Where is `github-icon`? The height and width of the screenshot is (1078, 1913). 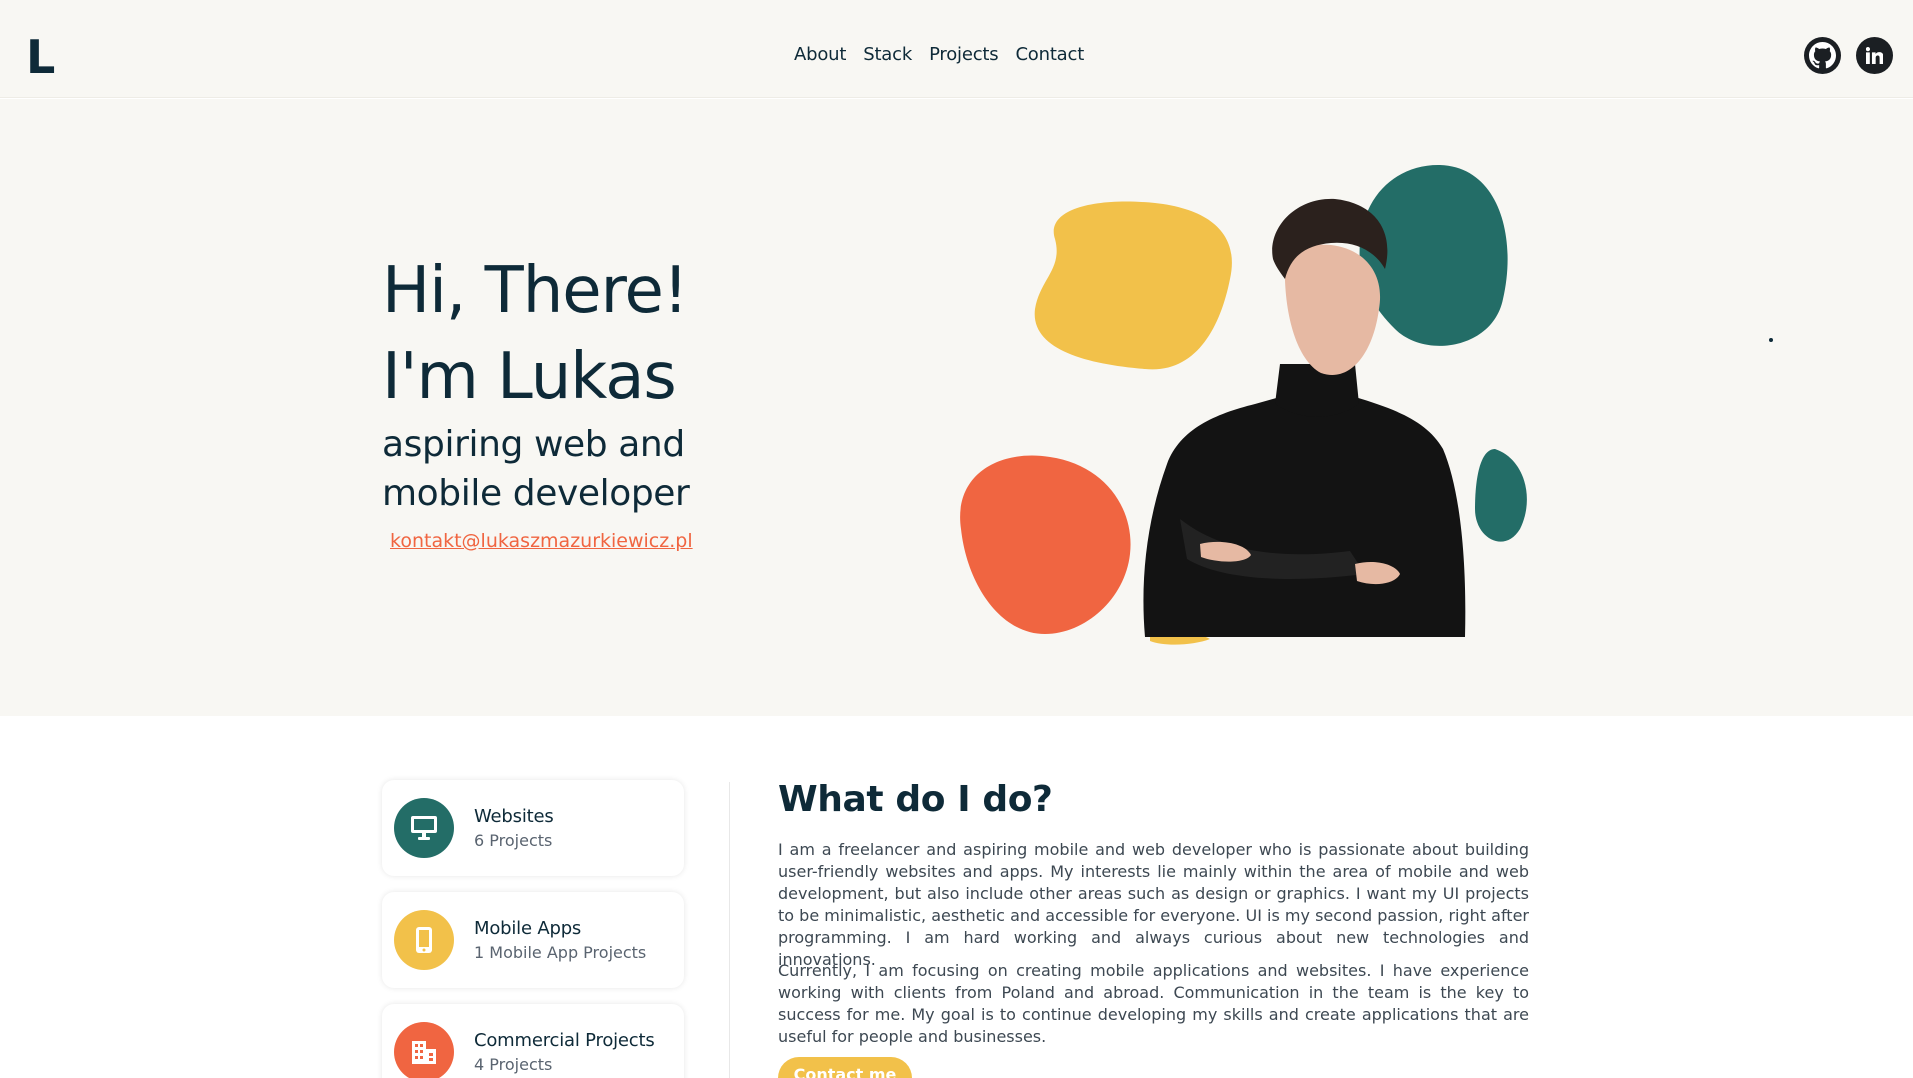
github-icon is located at coordinates (1822, 55).